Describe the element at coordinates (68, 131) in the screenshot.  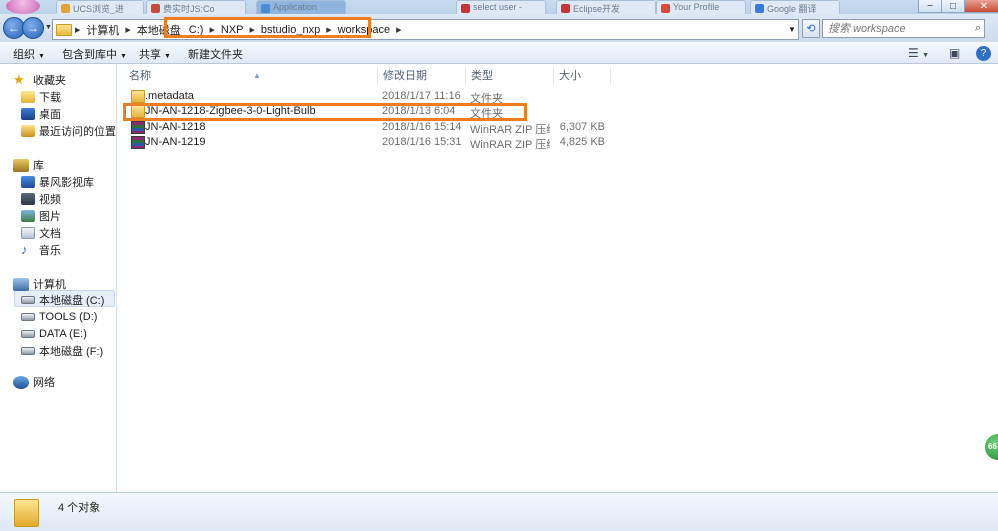
I see `nav-item-recent-places: 最近访问的位置` at that location.